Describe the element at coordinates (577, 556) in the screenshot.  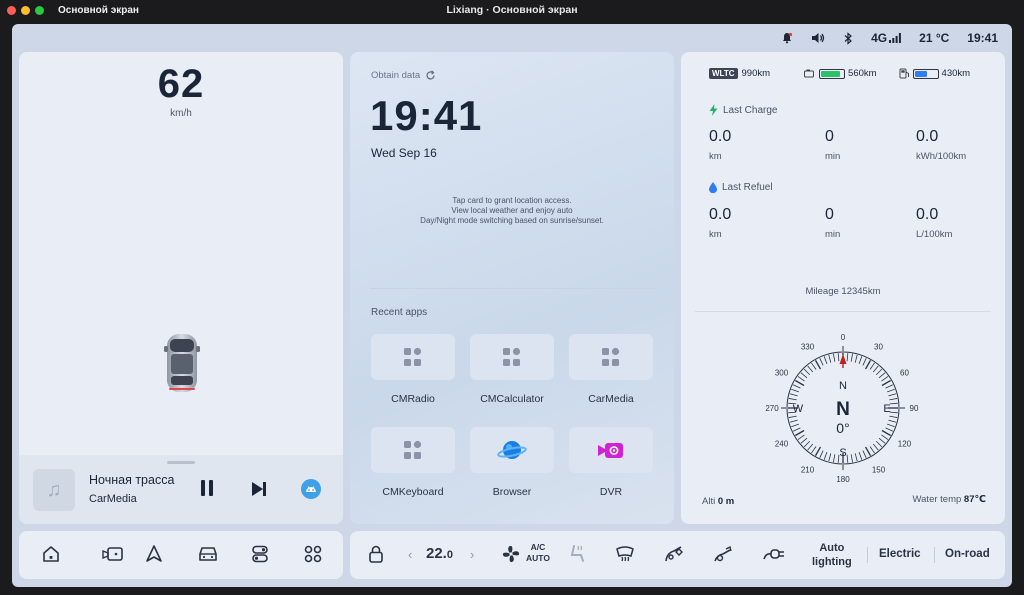
I see `seat-heat-button` at that location.